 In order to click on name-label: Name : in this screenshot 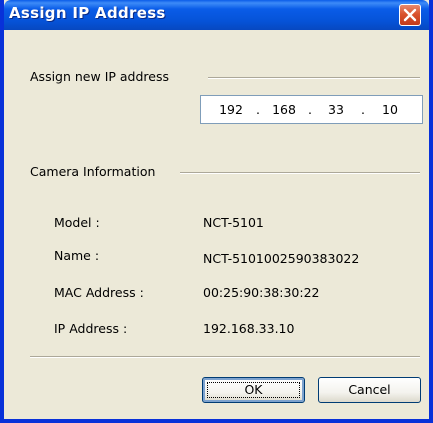, I will do `click(77, 255)`.